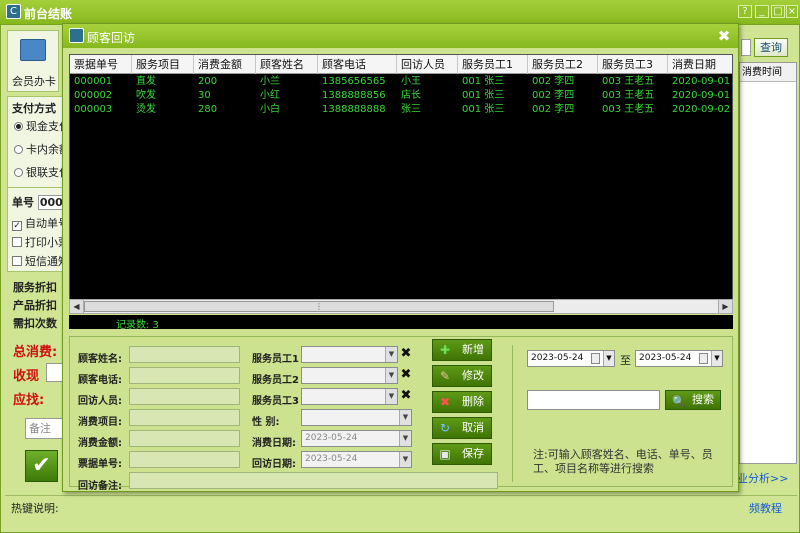 This screenshot has width=800, height=533. What do you see at coordinates (40, 223) in the screenshot?
I see `auto-order-checkbox: ✓ 自动单号` at bounding box center [40, 223].